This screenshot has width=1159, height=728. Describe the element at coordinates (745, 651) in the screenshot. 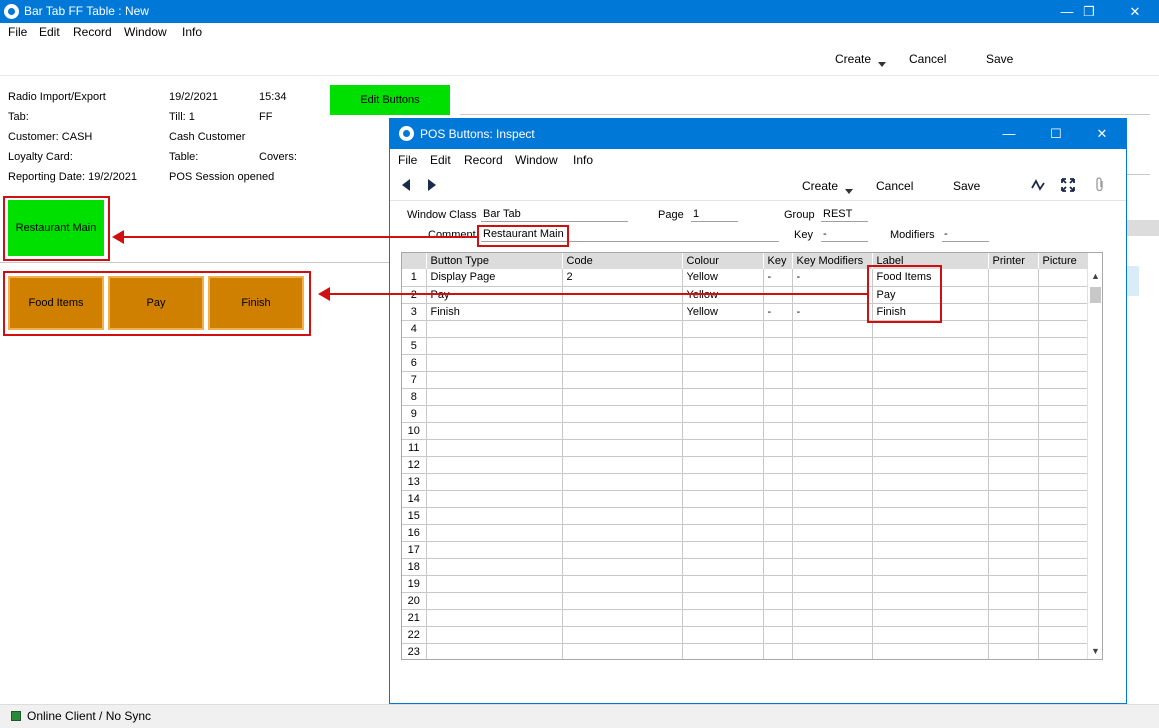

I see `table-row: 23` at that location.